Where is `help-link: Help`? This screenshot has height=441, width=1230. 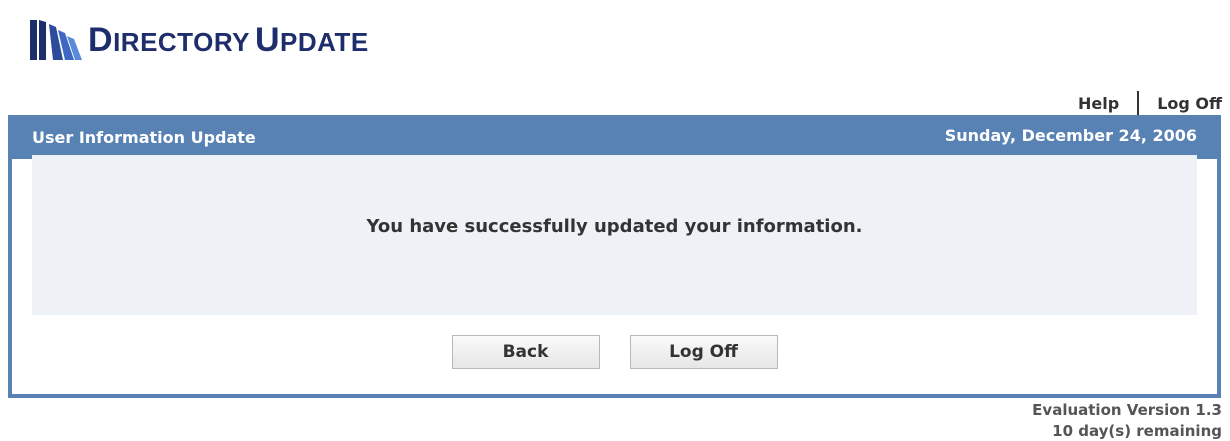 help-link: Help is located at coordinates (1098, 103).